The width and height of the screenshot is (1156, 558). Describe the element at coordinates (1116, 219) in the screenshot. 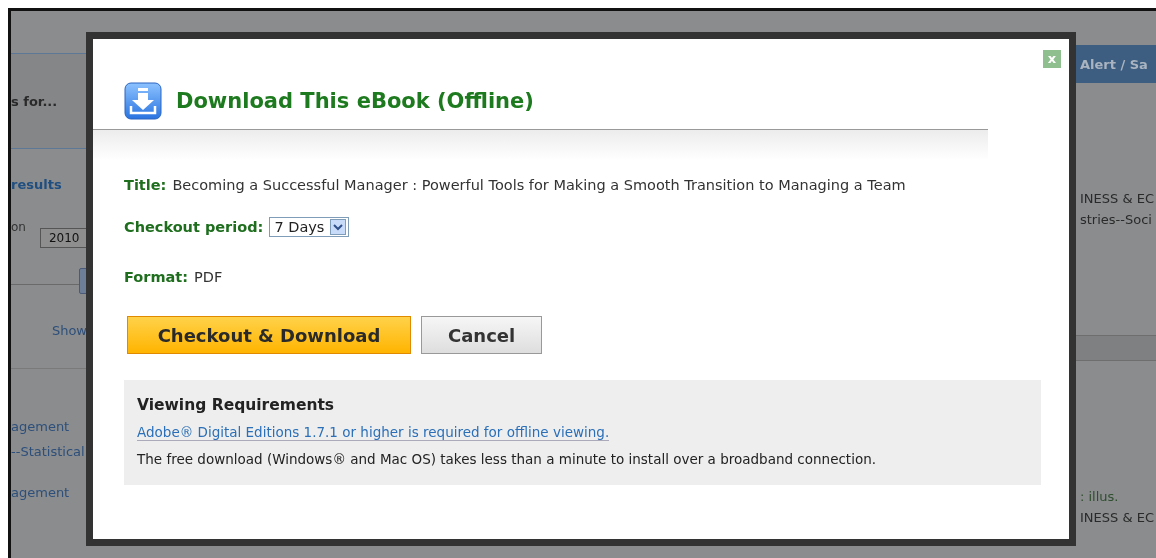

I see `subject-text: stries--Soci` at that location.